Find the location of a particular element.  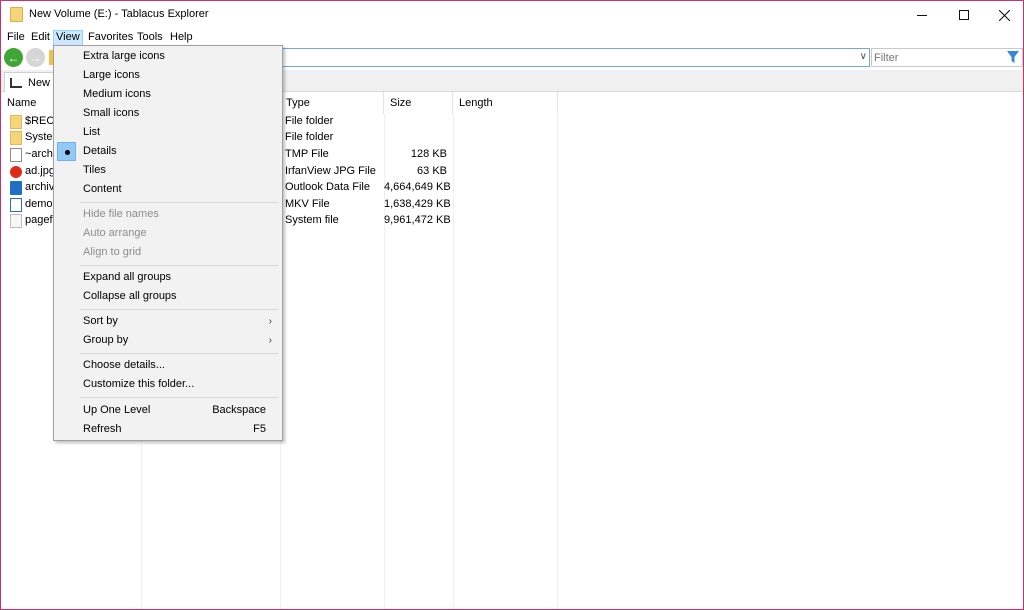

file-name: ~arch is located at coordinates (39, 154).